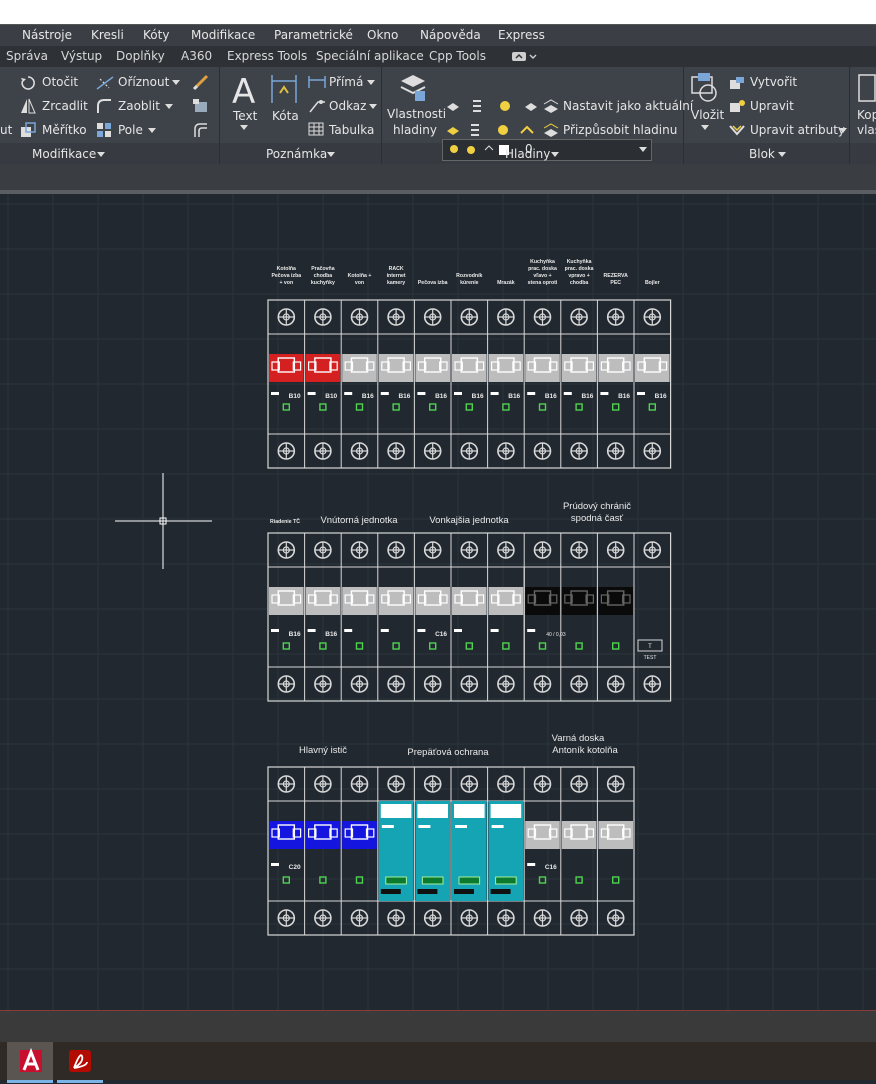  What do you see at coordinates (47, 35) in the screenshot?
I see `menu-tools: Nástroje` at bounding box center [47, 35].